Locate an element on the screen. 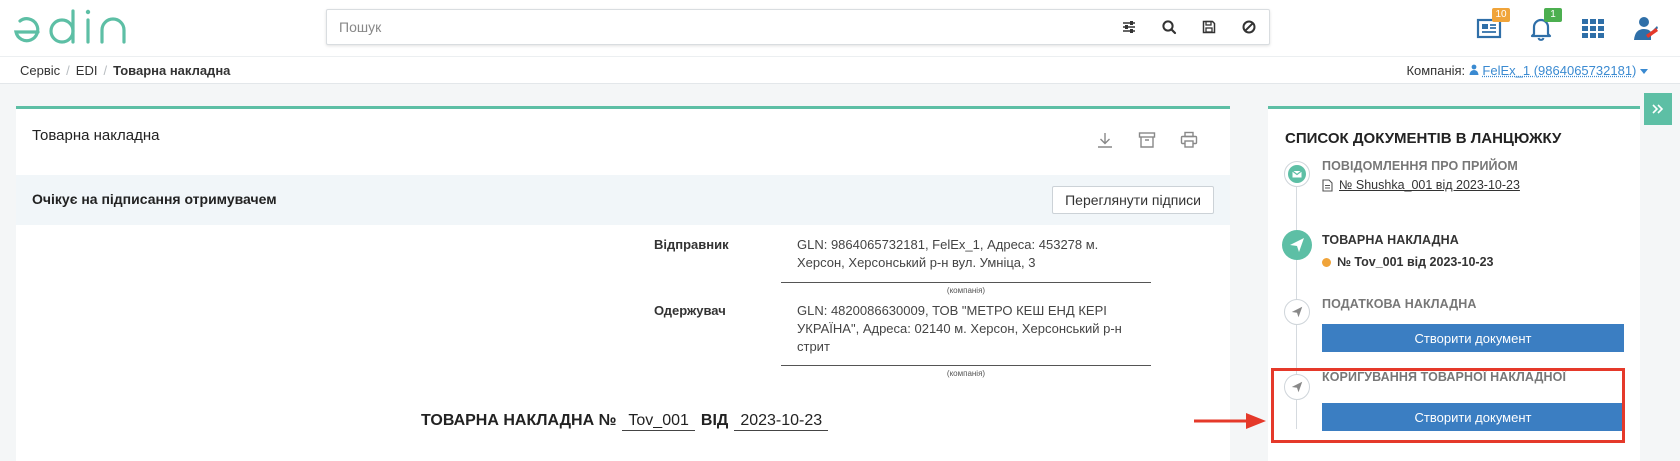 The width and height of the screenshot is (1680, 461). status-dot-icon is located at coordinates (1326, 262).